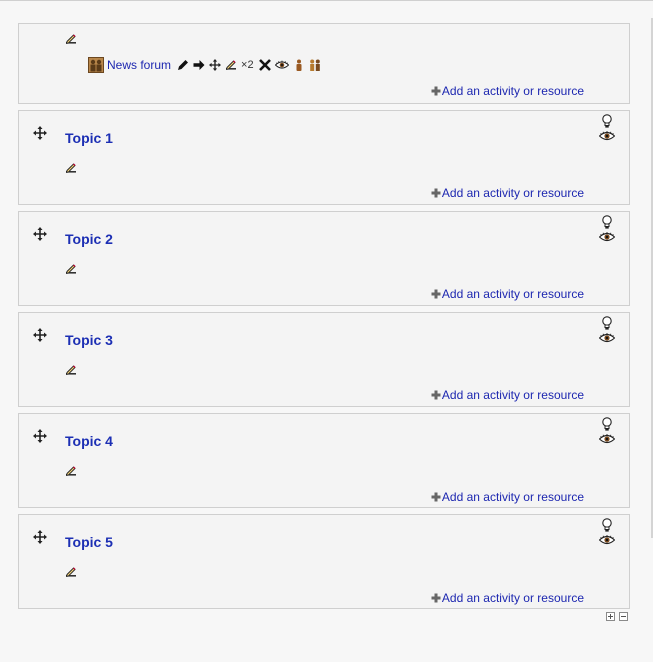  I want to click on person-icon, so click(299, 65).